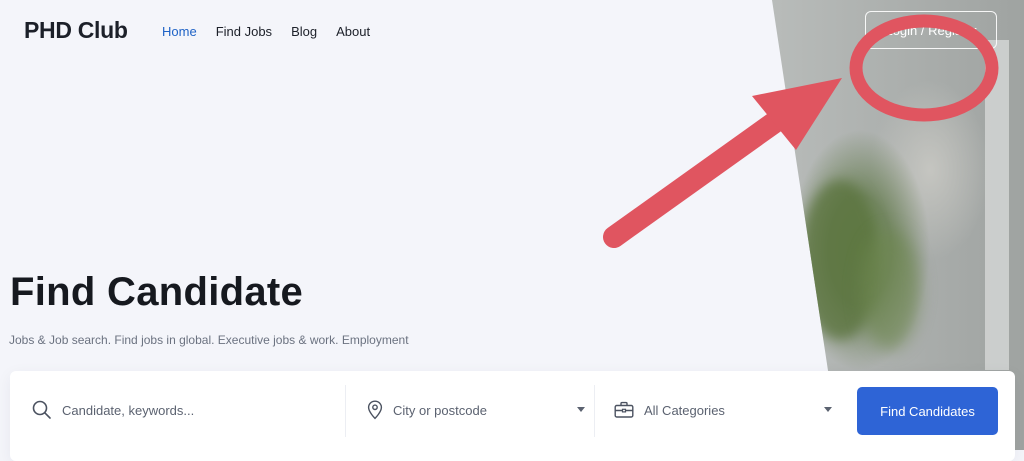 This screenshot has width=1024, height=461. What do you see at coordinates (76, 30) in the screenshot?
I see `site-logo: PHD Club` at bounding box center [76, 30].